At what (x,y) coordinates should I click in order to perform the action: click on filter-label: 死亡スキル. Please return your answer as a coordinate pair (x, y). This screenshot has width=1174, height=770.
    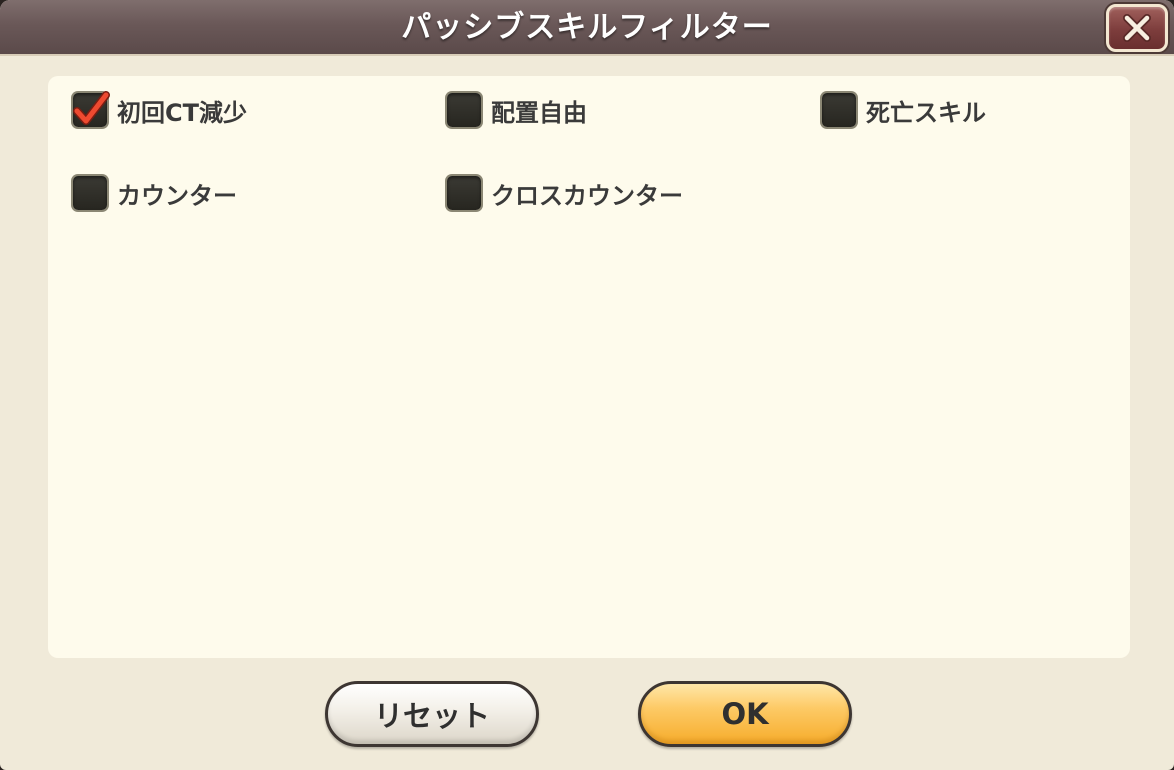
    Looking at the image, I should click on (926, 112).